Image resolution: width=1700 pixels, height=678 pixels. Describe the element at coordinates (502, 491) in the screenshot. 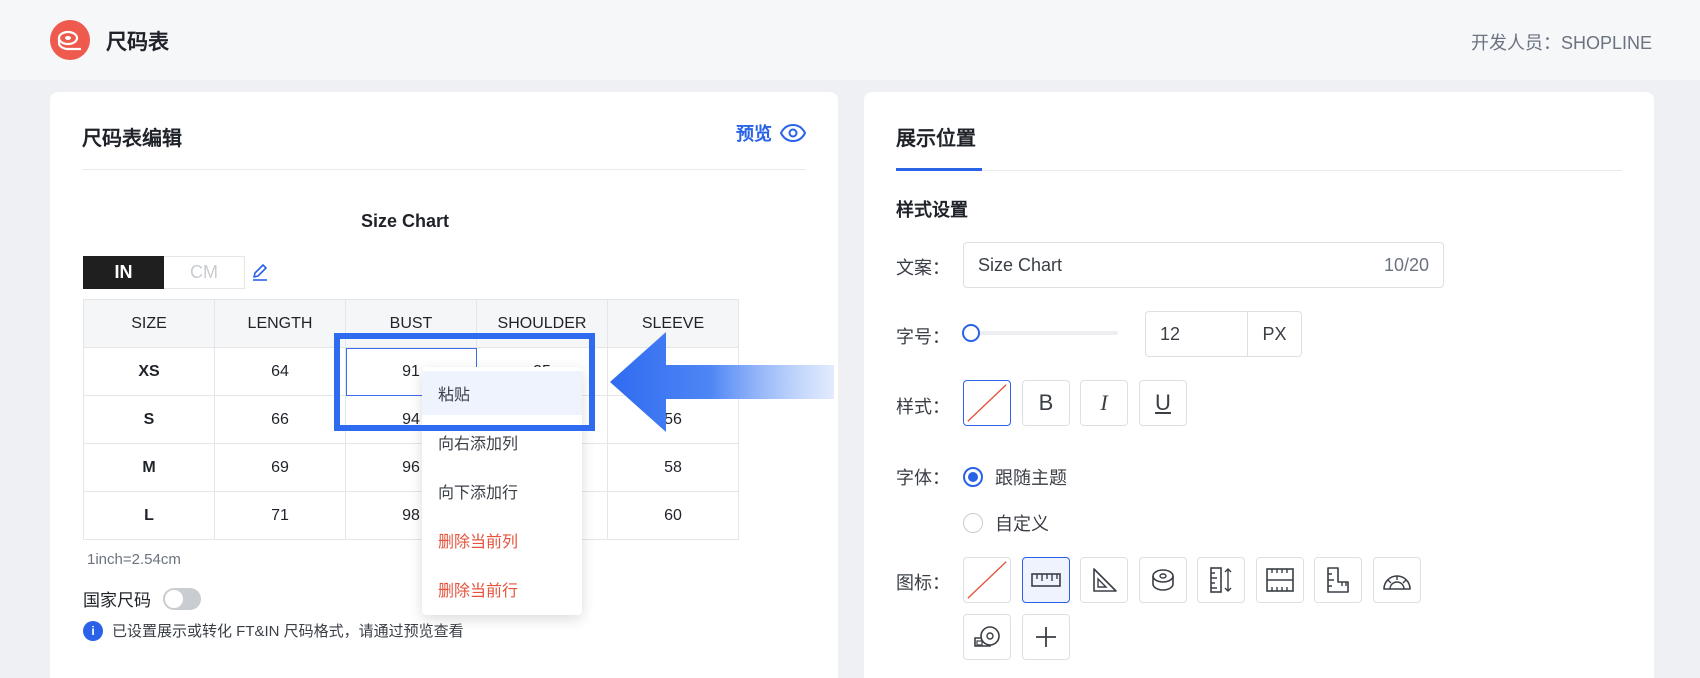

I see `menu-item-add-row-below: 向下添加行` at that location.